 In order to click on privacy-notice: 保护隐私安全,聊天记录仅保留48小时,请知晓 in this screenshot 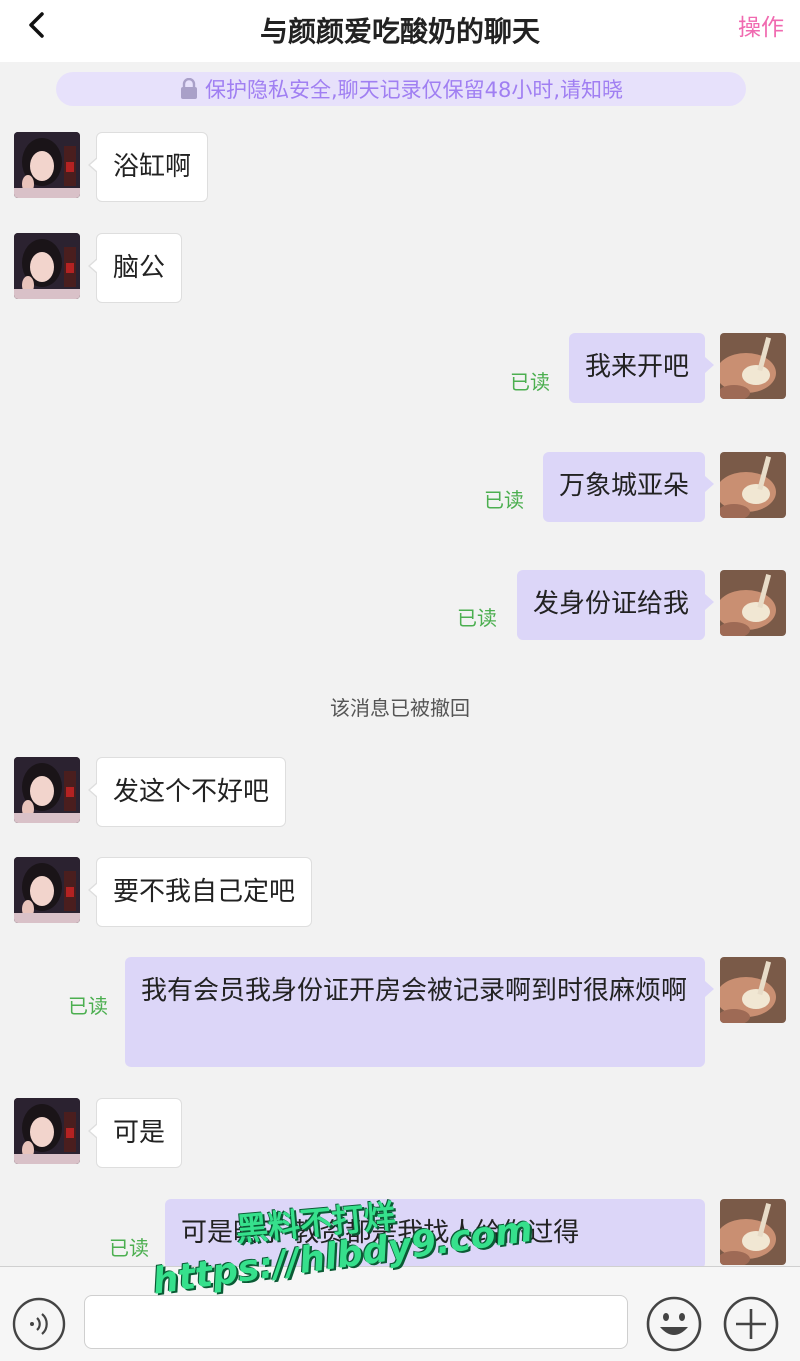, I will do `click(401, 89)`.